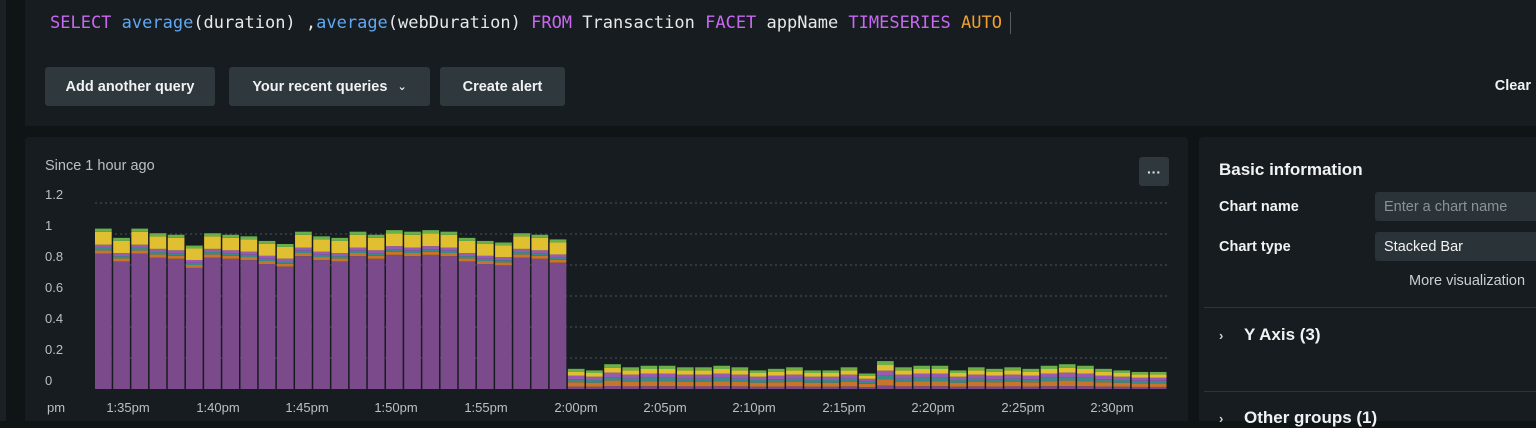 The height and width of the screenshot is (428, 1536). Describe the element at coordinates (1467, 281) in the screenshot. I see `more-visualizations-link: More visualization` at that location.